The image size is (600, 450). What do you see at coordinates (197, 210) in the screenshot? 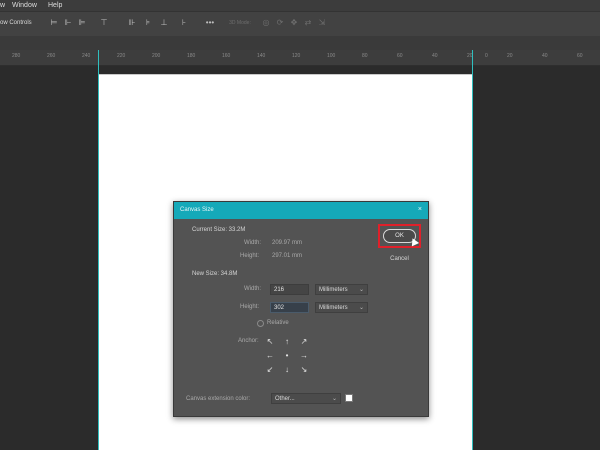
I see `dialog-title: Canvas Size` at bounding box center [197, 210].